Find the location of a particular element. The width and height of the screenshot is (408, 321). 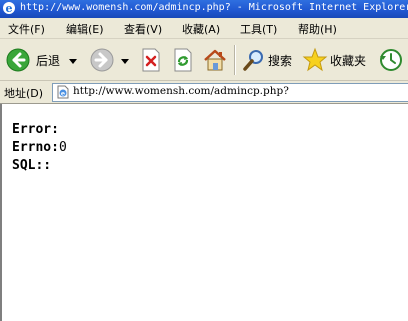

toolbar-separator is located at coordinates (235, 60).